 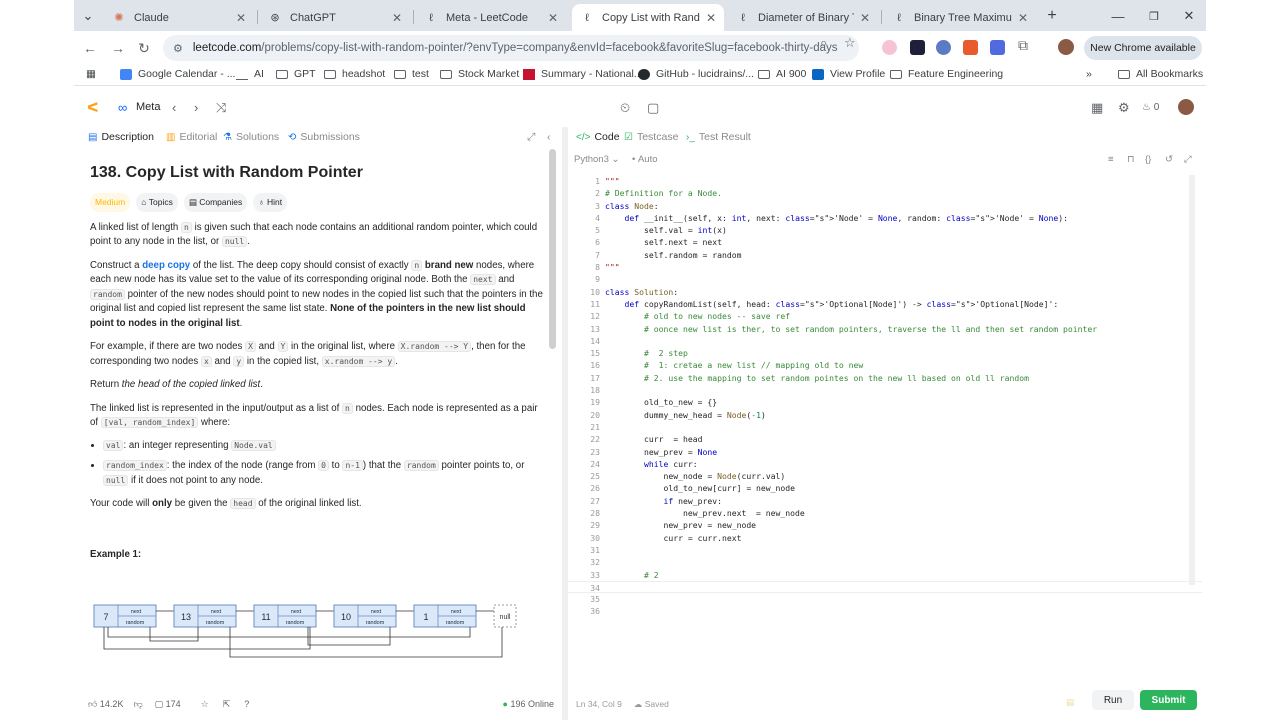 I want to click on search-icon: ⌕, so click(x=823, y=43).